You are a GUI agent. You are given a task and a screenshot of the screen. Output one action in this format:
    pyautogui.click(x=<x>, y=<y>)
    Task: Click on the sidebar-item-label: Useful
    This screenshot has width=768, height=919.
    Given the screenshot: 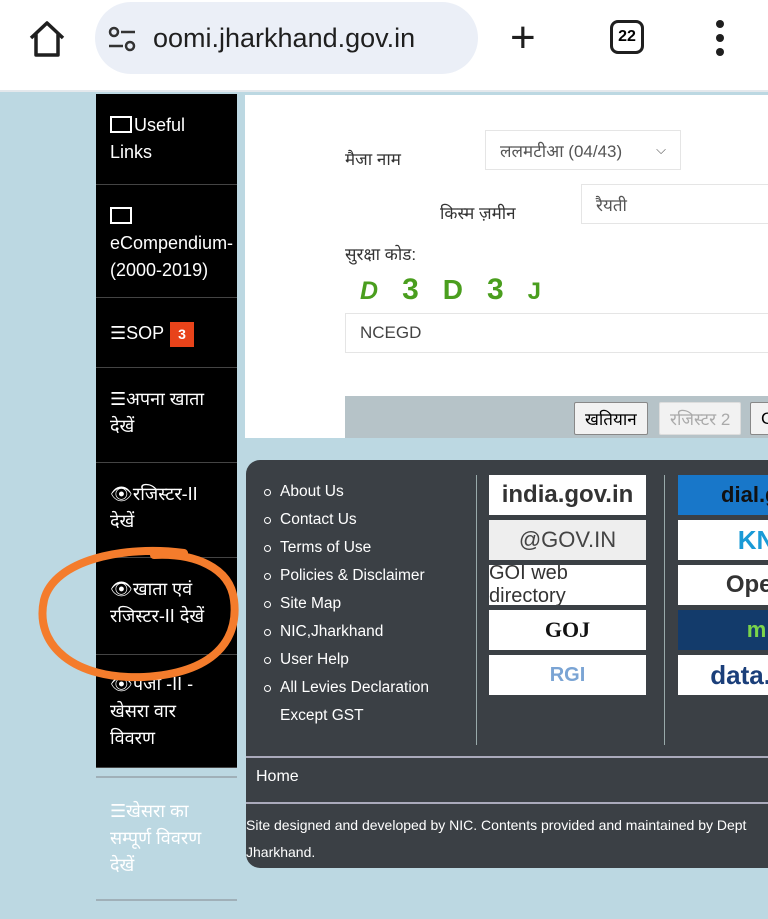 What is the action you would take?
    pyautogui.click(x=160, y=125)
    